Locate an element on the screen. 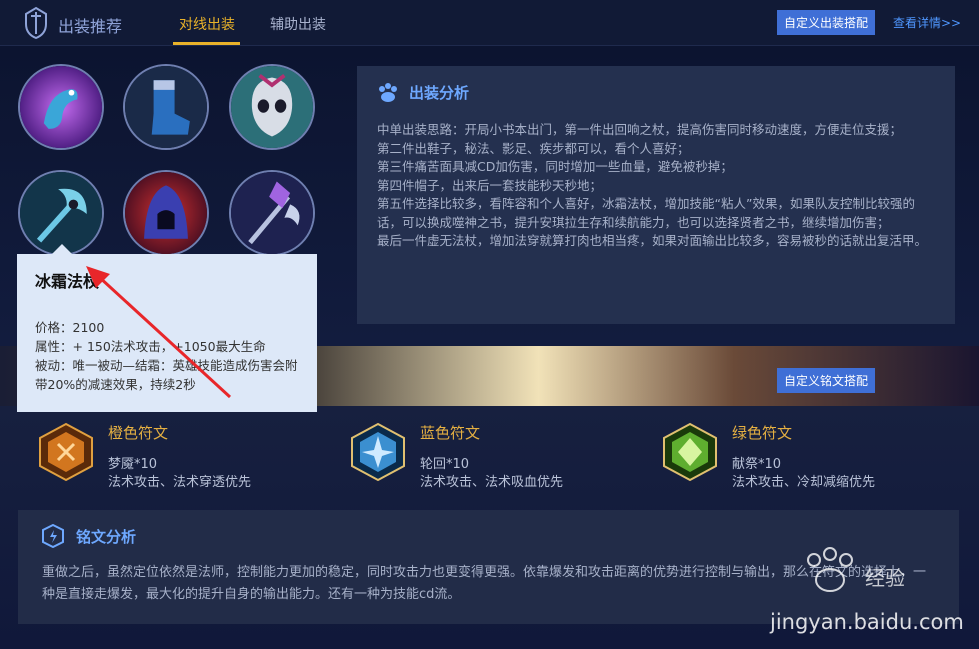  boots-icon is located at coordinates (166, 107).